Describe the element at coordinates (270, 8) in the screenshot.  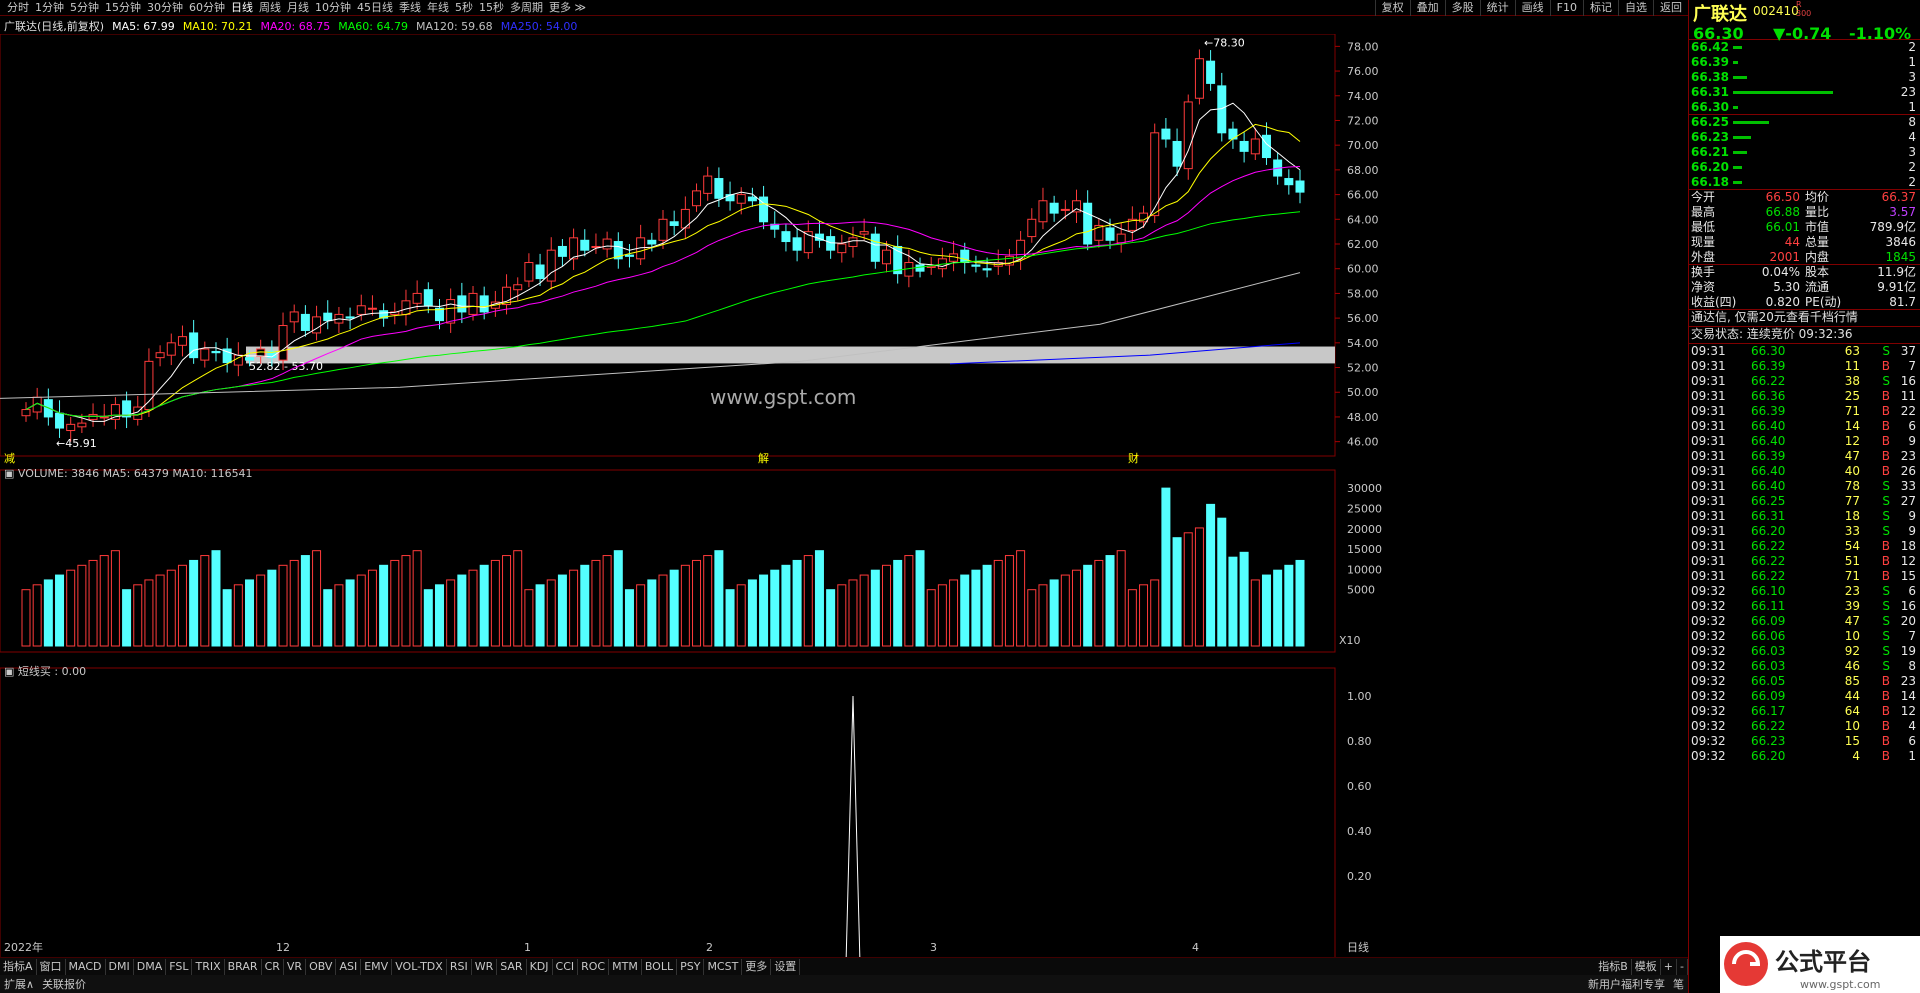
I see `period-7: 周线` at that location.